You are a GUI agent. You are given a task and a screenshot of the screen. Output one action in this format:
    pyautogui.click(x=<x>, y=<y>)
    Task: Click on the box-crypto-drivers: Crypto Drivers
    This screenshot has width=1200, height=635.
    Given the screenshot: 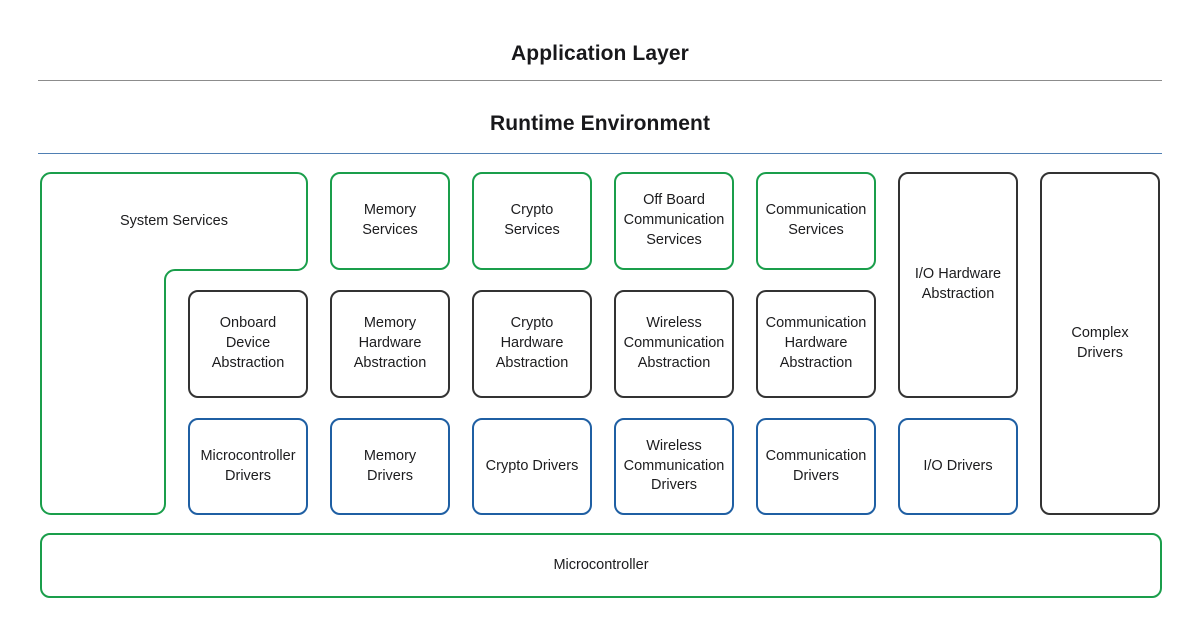 What is the action you would take?
    pyautogui.click(x=532, y=466)
    